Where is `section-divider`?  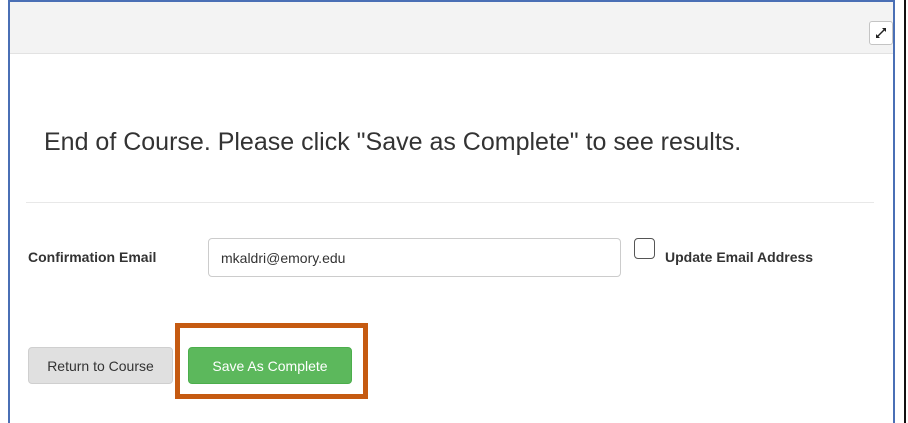
section-divider is located at coordinates (450, 202).